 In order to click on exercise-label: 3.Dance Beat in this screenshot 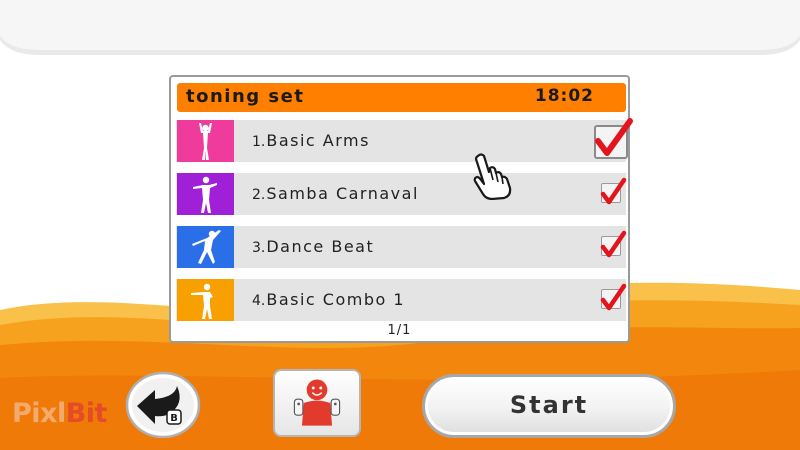, I will do `click(313, 246)`.